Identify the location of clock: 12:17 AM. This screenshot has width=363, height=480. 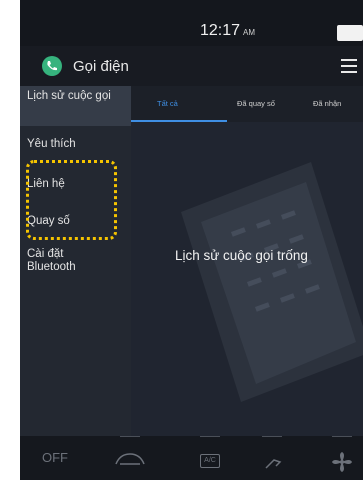
(227, 31).